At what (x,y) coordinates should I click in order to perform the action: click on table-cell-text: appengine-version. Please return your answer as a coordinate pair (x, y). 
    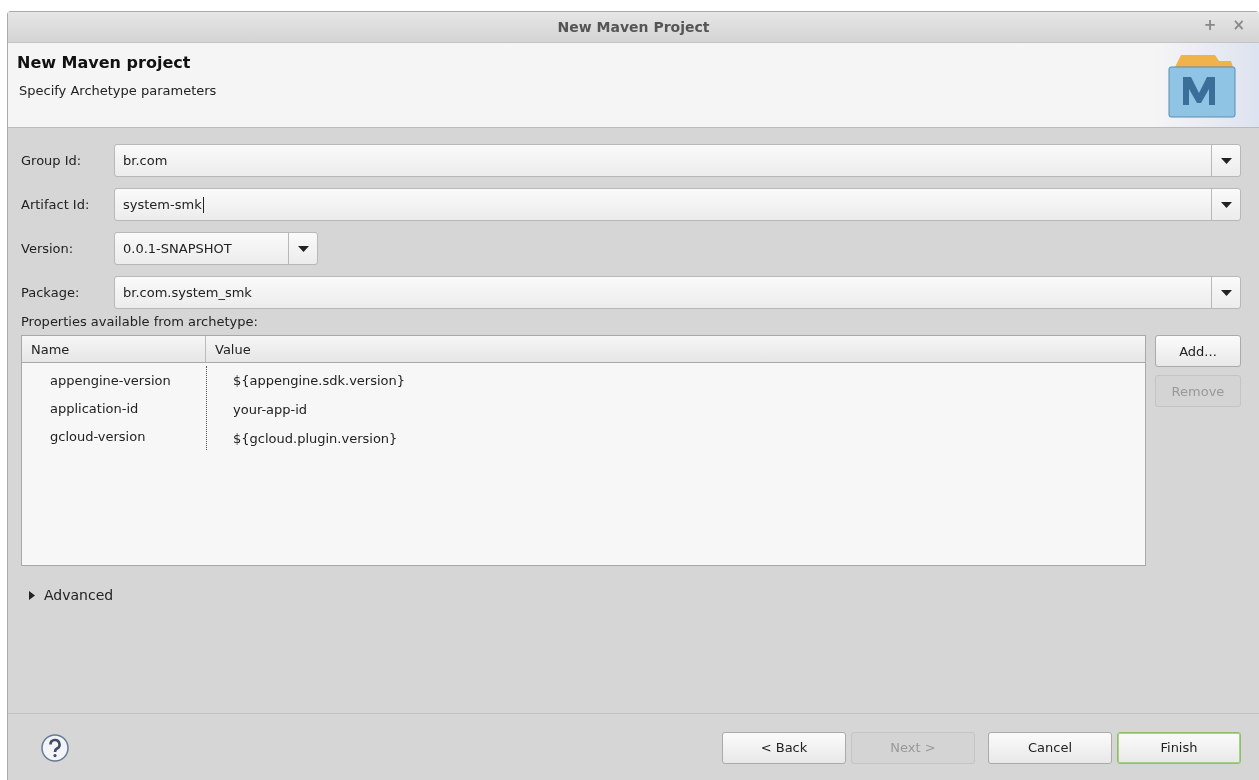
    Looking at the image, I should click on (110, 380).